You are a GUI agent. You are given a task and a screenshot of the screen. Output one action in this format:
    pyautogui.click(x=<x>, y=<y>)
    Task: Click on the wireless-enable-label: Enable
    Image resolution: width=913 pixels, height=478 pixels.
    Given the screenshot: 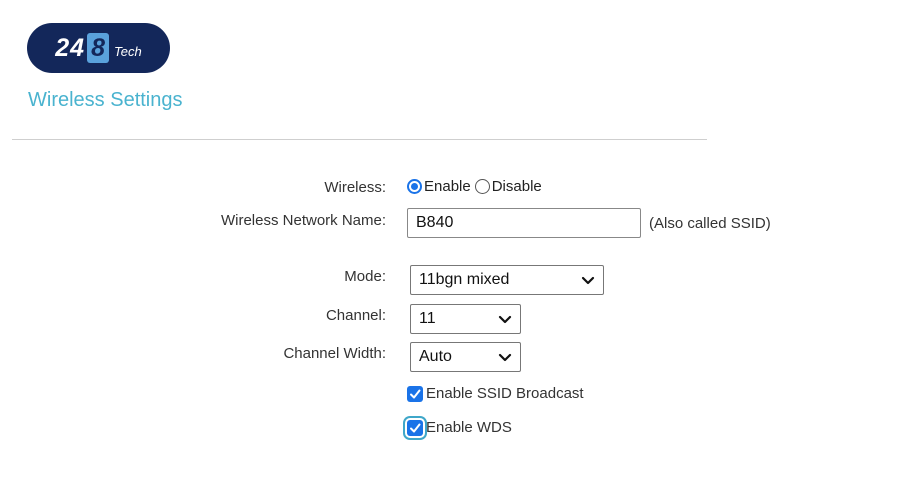 What is the action you would take?
    pyautogui.click(x=447, y=186)
    